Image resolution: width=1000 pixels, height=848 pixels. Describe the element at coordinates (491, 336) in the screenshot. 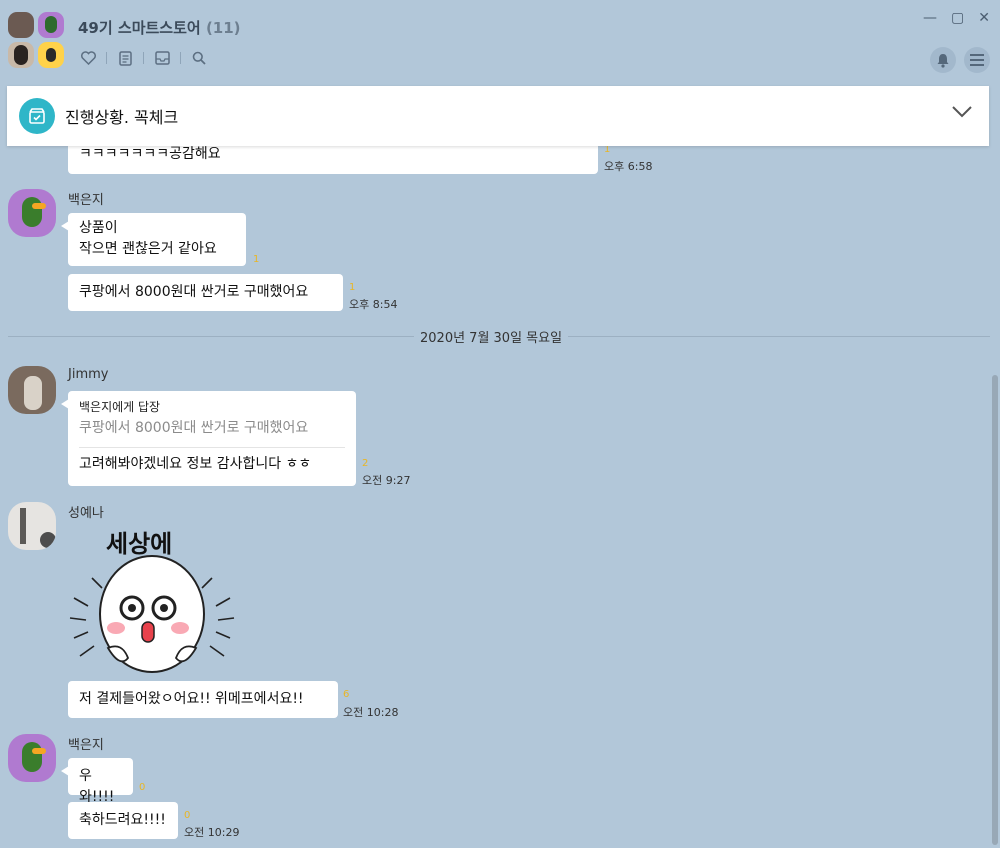

I see `date-divider: 2020년 7월 30일 목요일` at that location.